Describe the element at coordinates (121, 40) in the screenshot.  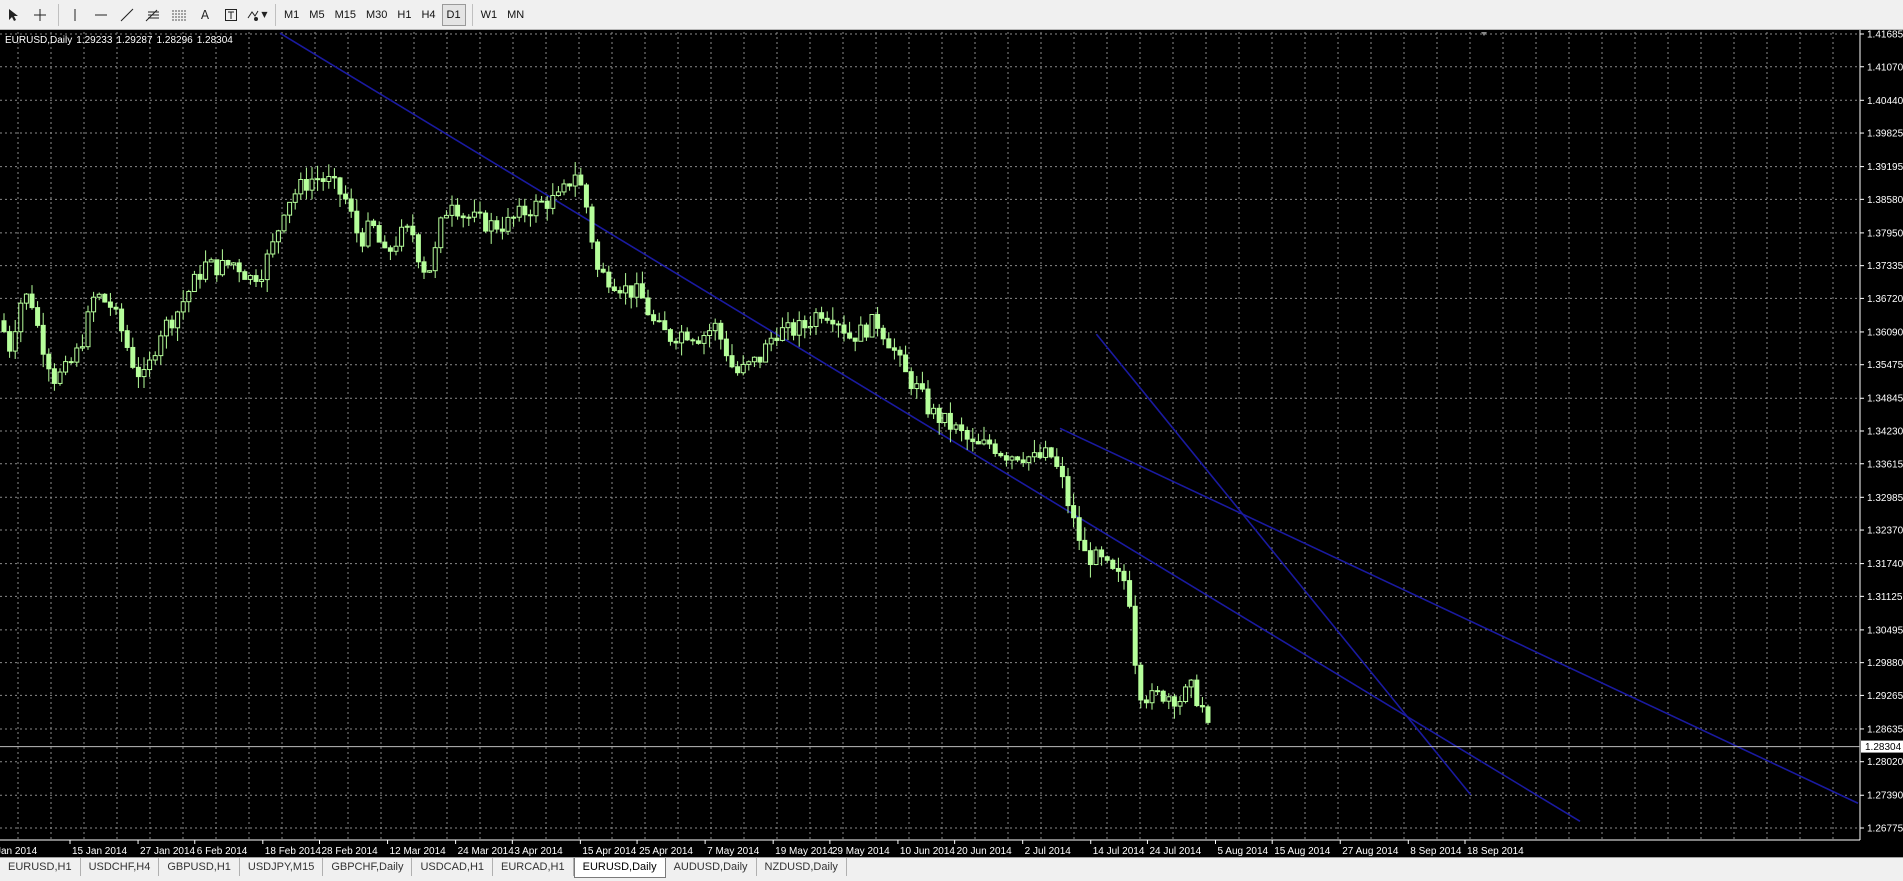
I see `chart-header: EURUSD,Daily 1.29233 1.29287 1.28296 1.28304` at that location.